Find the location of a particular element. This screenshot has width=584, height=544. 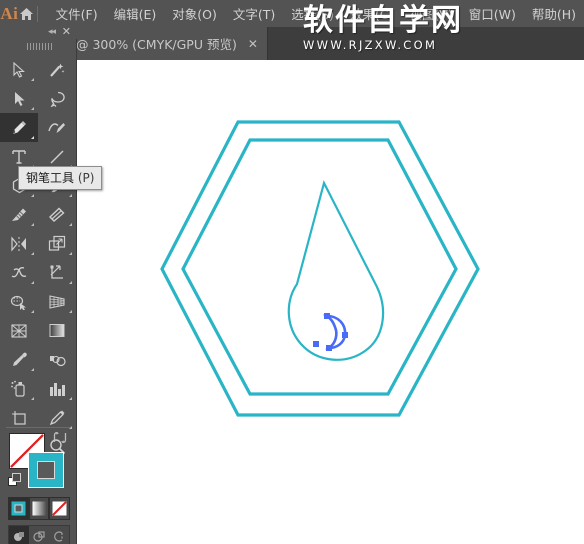

default-fill-stroke-icon is located at coordinates (15, 482).